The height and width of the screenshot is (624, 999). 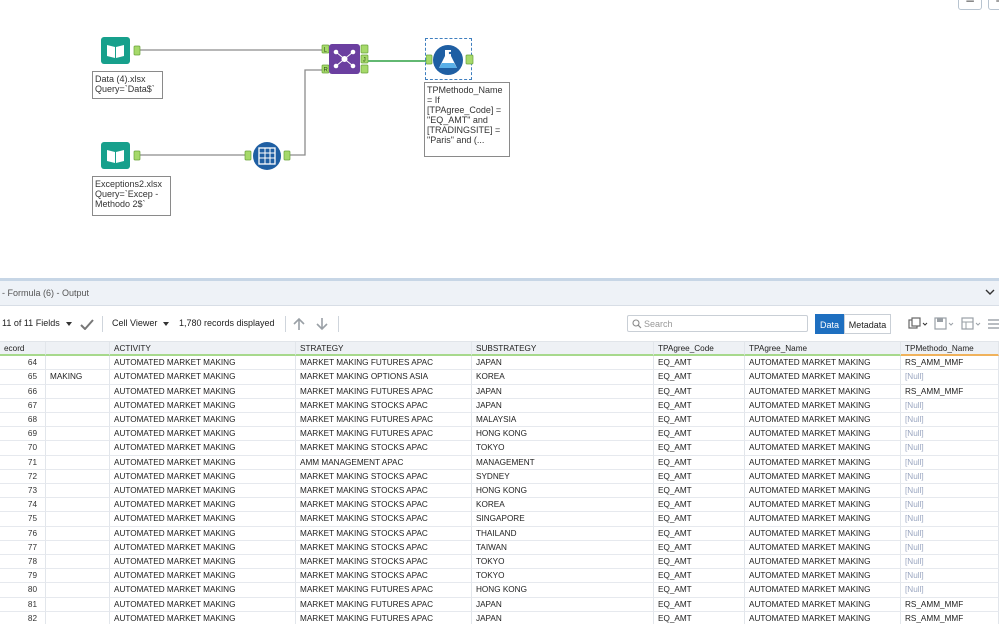 What do you see at coordinates (23, 604) in the screenshot?
I see `record-cell: 81` at bounding box center [23, 604].